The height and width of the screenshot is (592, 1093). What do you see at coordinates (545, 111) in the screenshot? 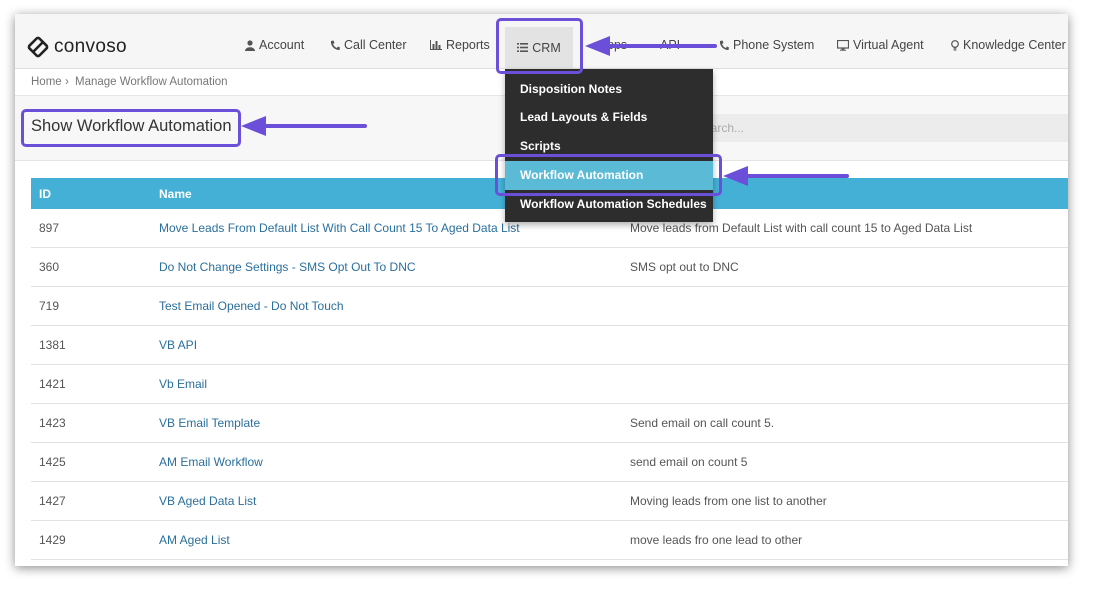
I see `annotation-arrows` at bounding box center [545, 111].